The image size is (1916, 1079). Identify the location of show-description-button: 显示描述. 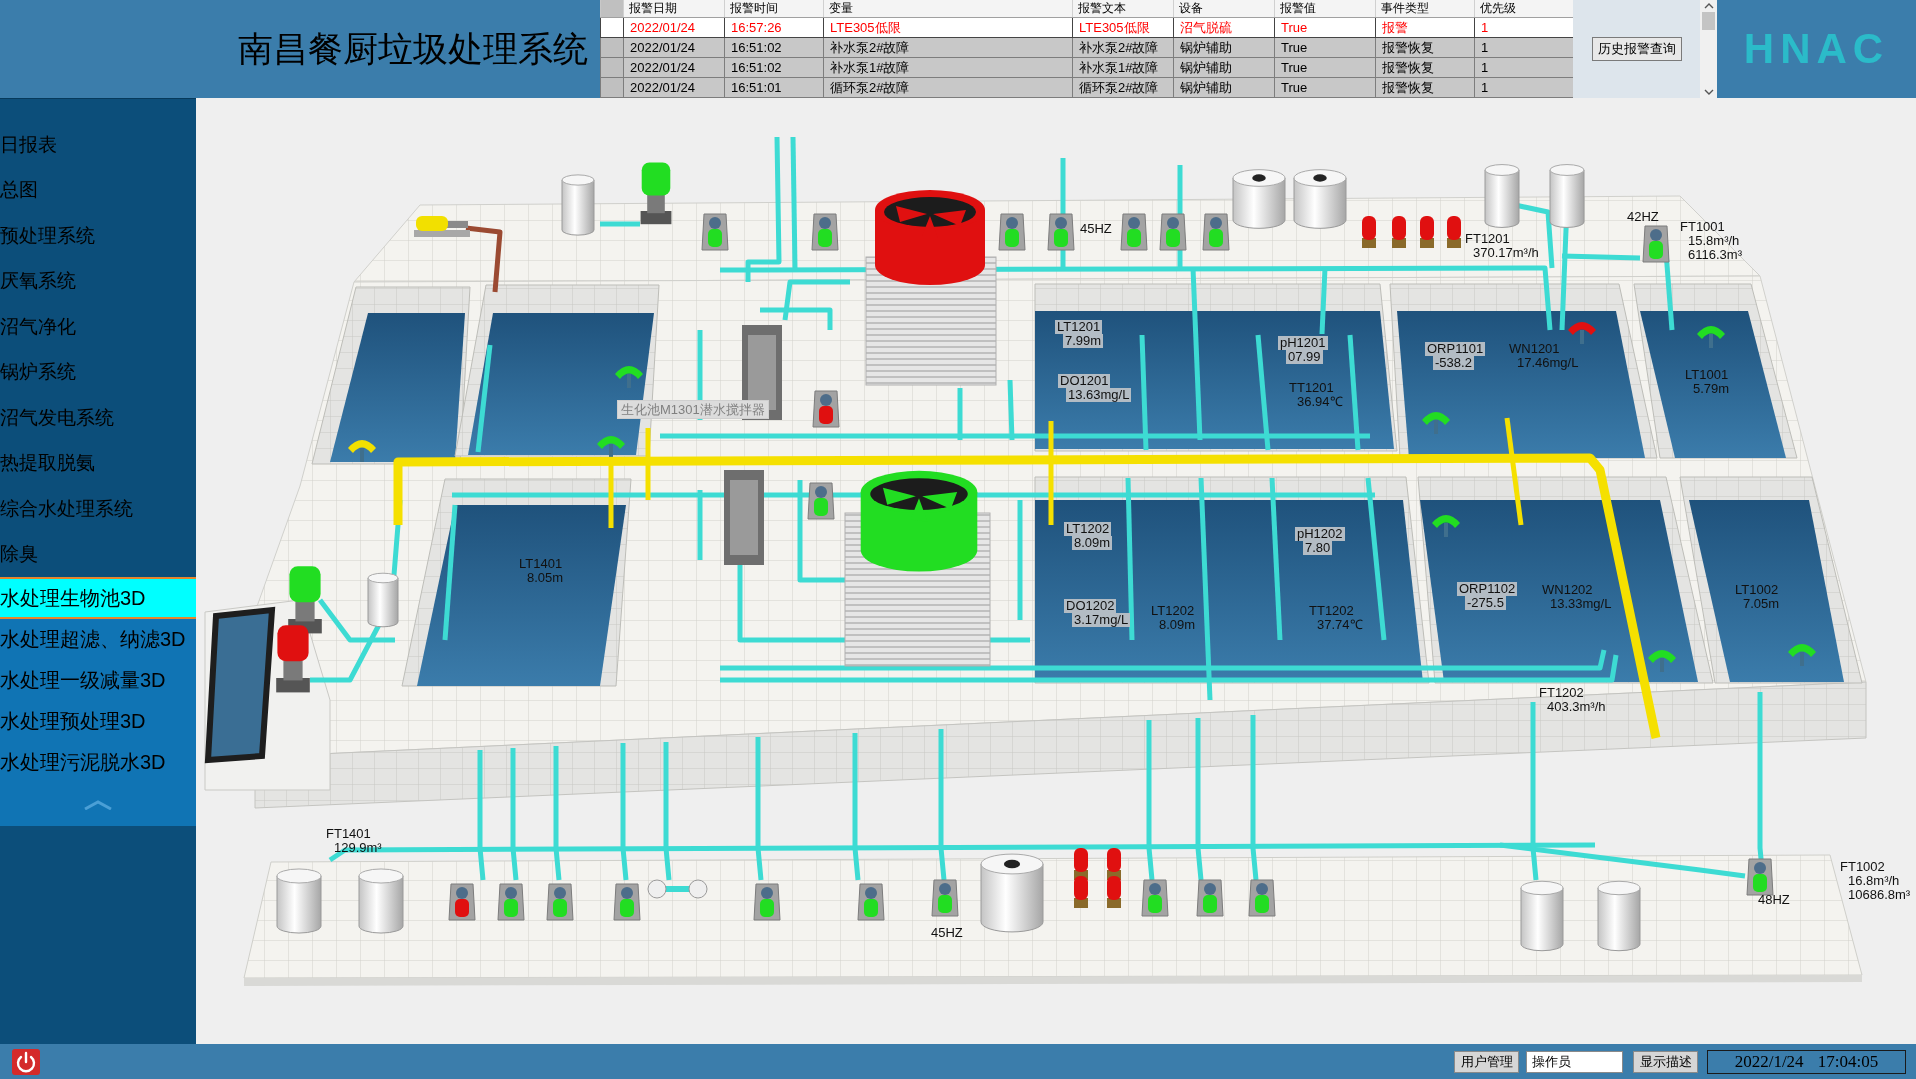
(1665, 1061).